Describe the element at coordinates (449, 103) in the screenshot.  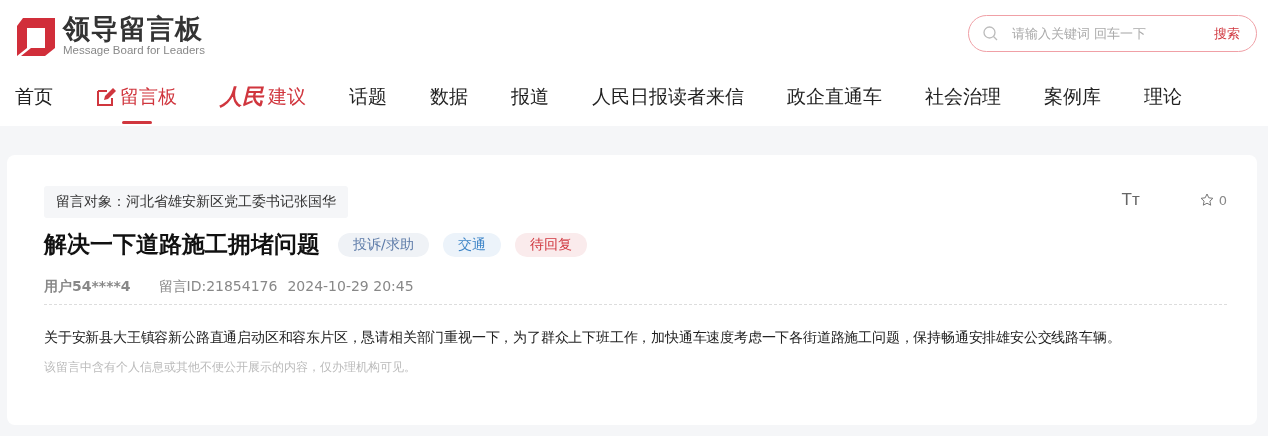
I see `nav-tab: 数据` at that location.